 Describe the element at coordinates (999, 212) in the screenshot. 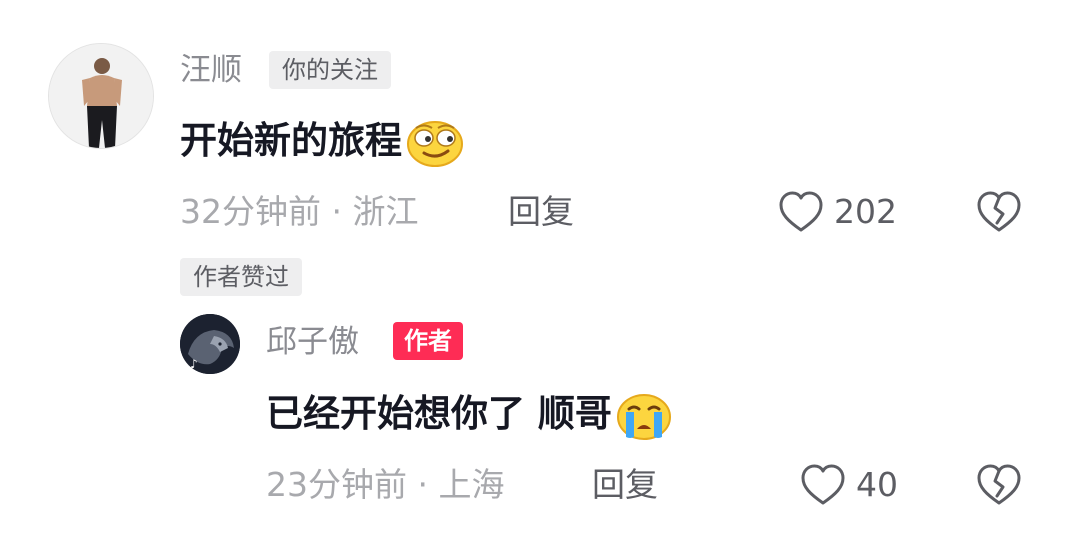

I see `dislike-broken-heart-icon` at that location.